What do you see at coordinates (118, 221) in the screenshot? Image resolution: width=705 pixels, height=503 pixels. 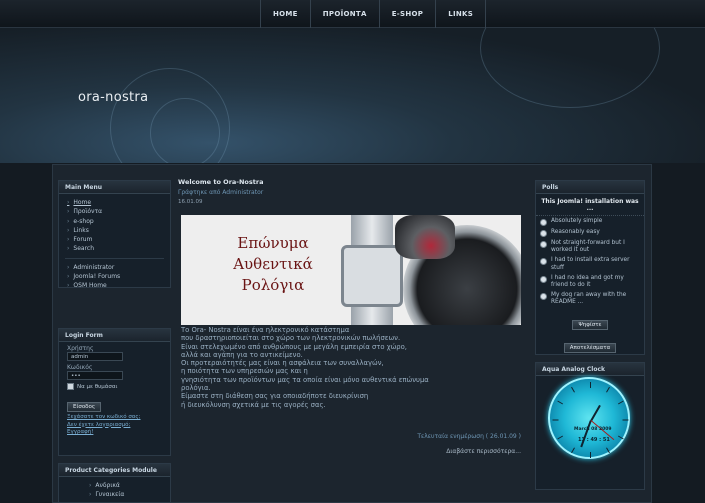 I see `menu-item-eshop: e-shop` at bounding box center [118, 221].